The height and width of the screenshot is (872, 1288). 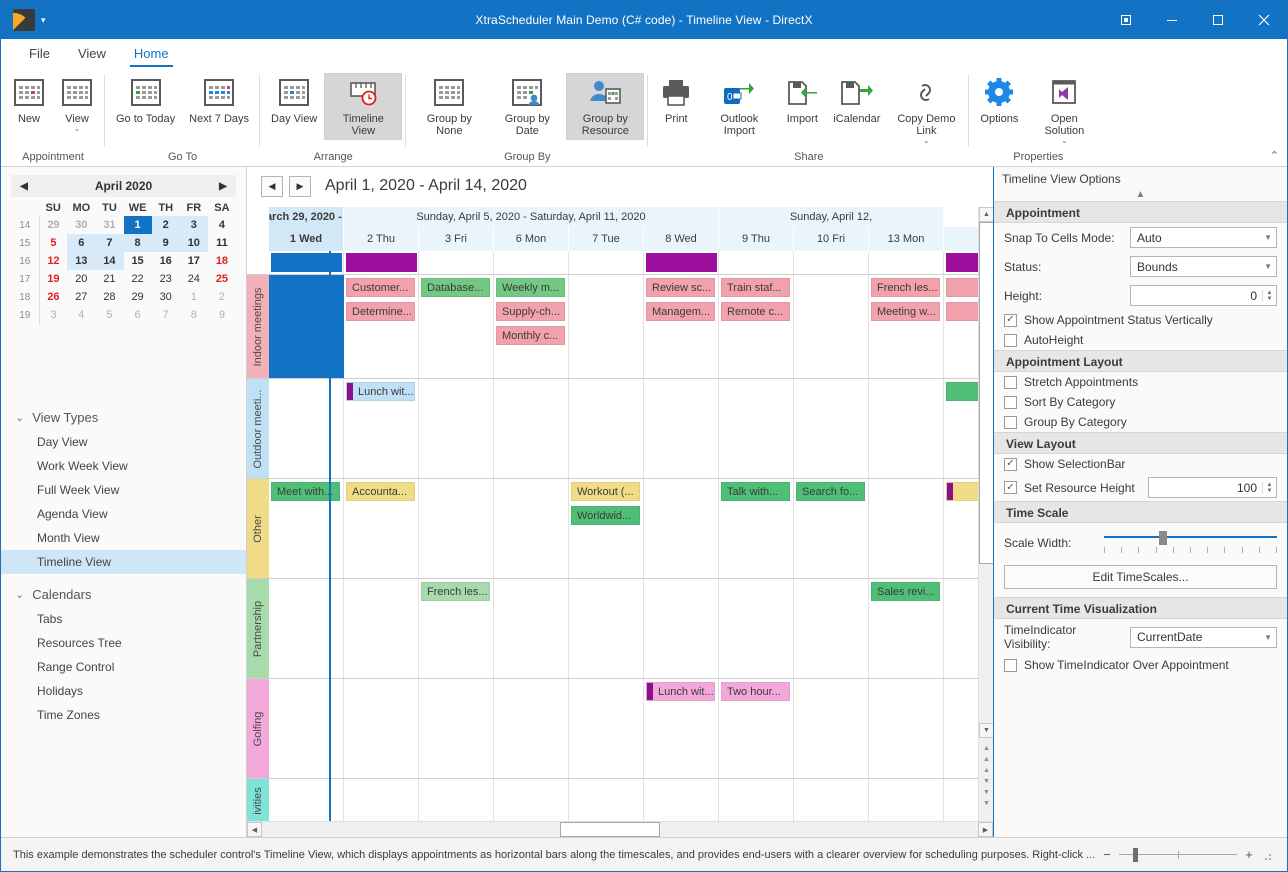 I want to click on resource-navigator-icons: ▲ ▲ ▲ ▼ ▼ ▼, so click(x=986, y=776).